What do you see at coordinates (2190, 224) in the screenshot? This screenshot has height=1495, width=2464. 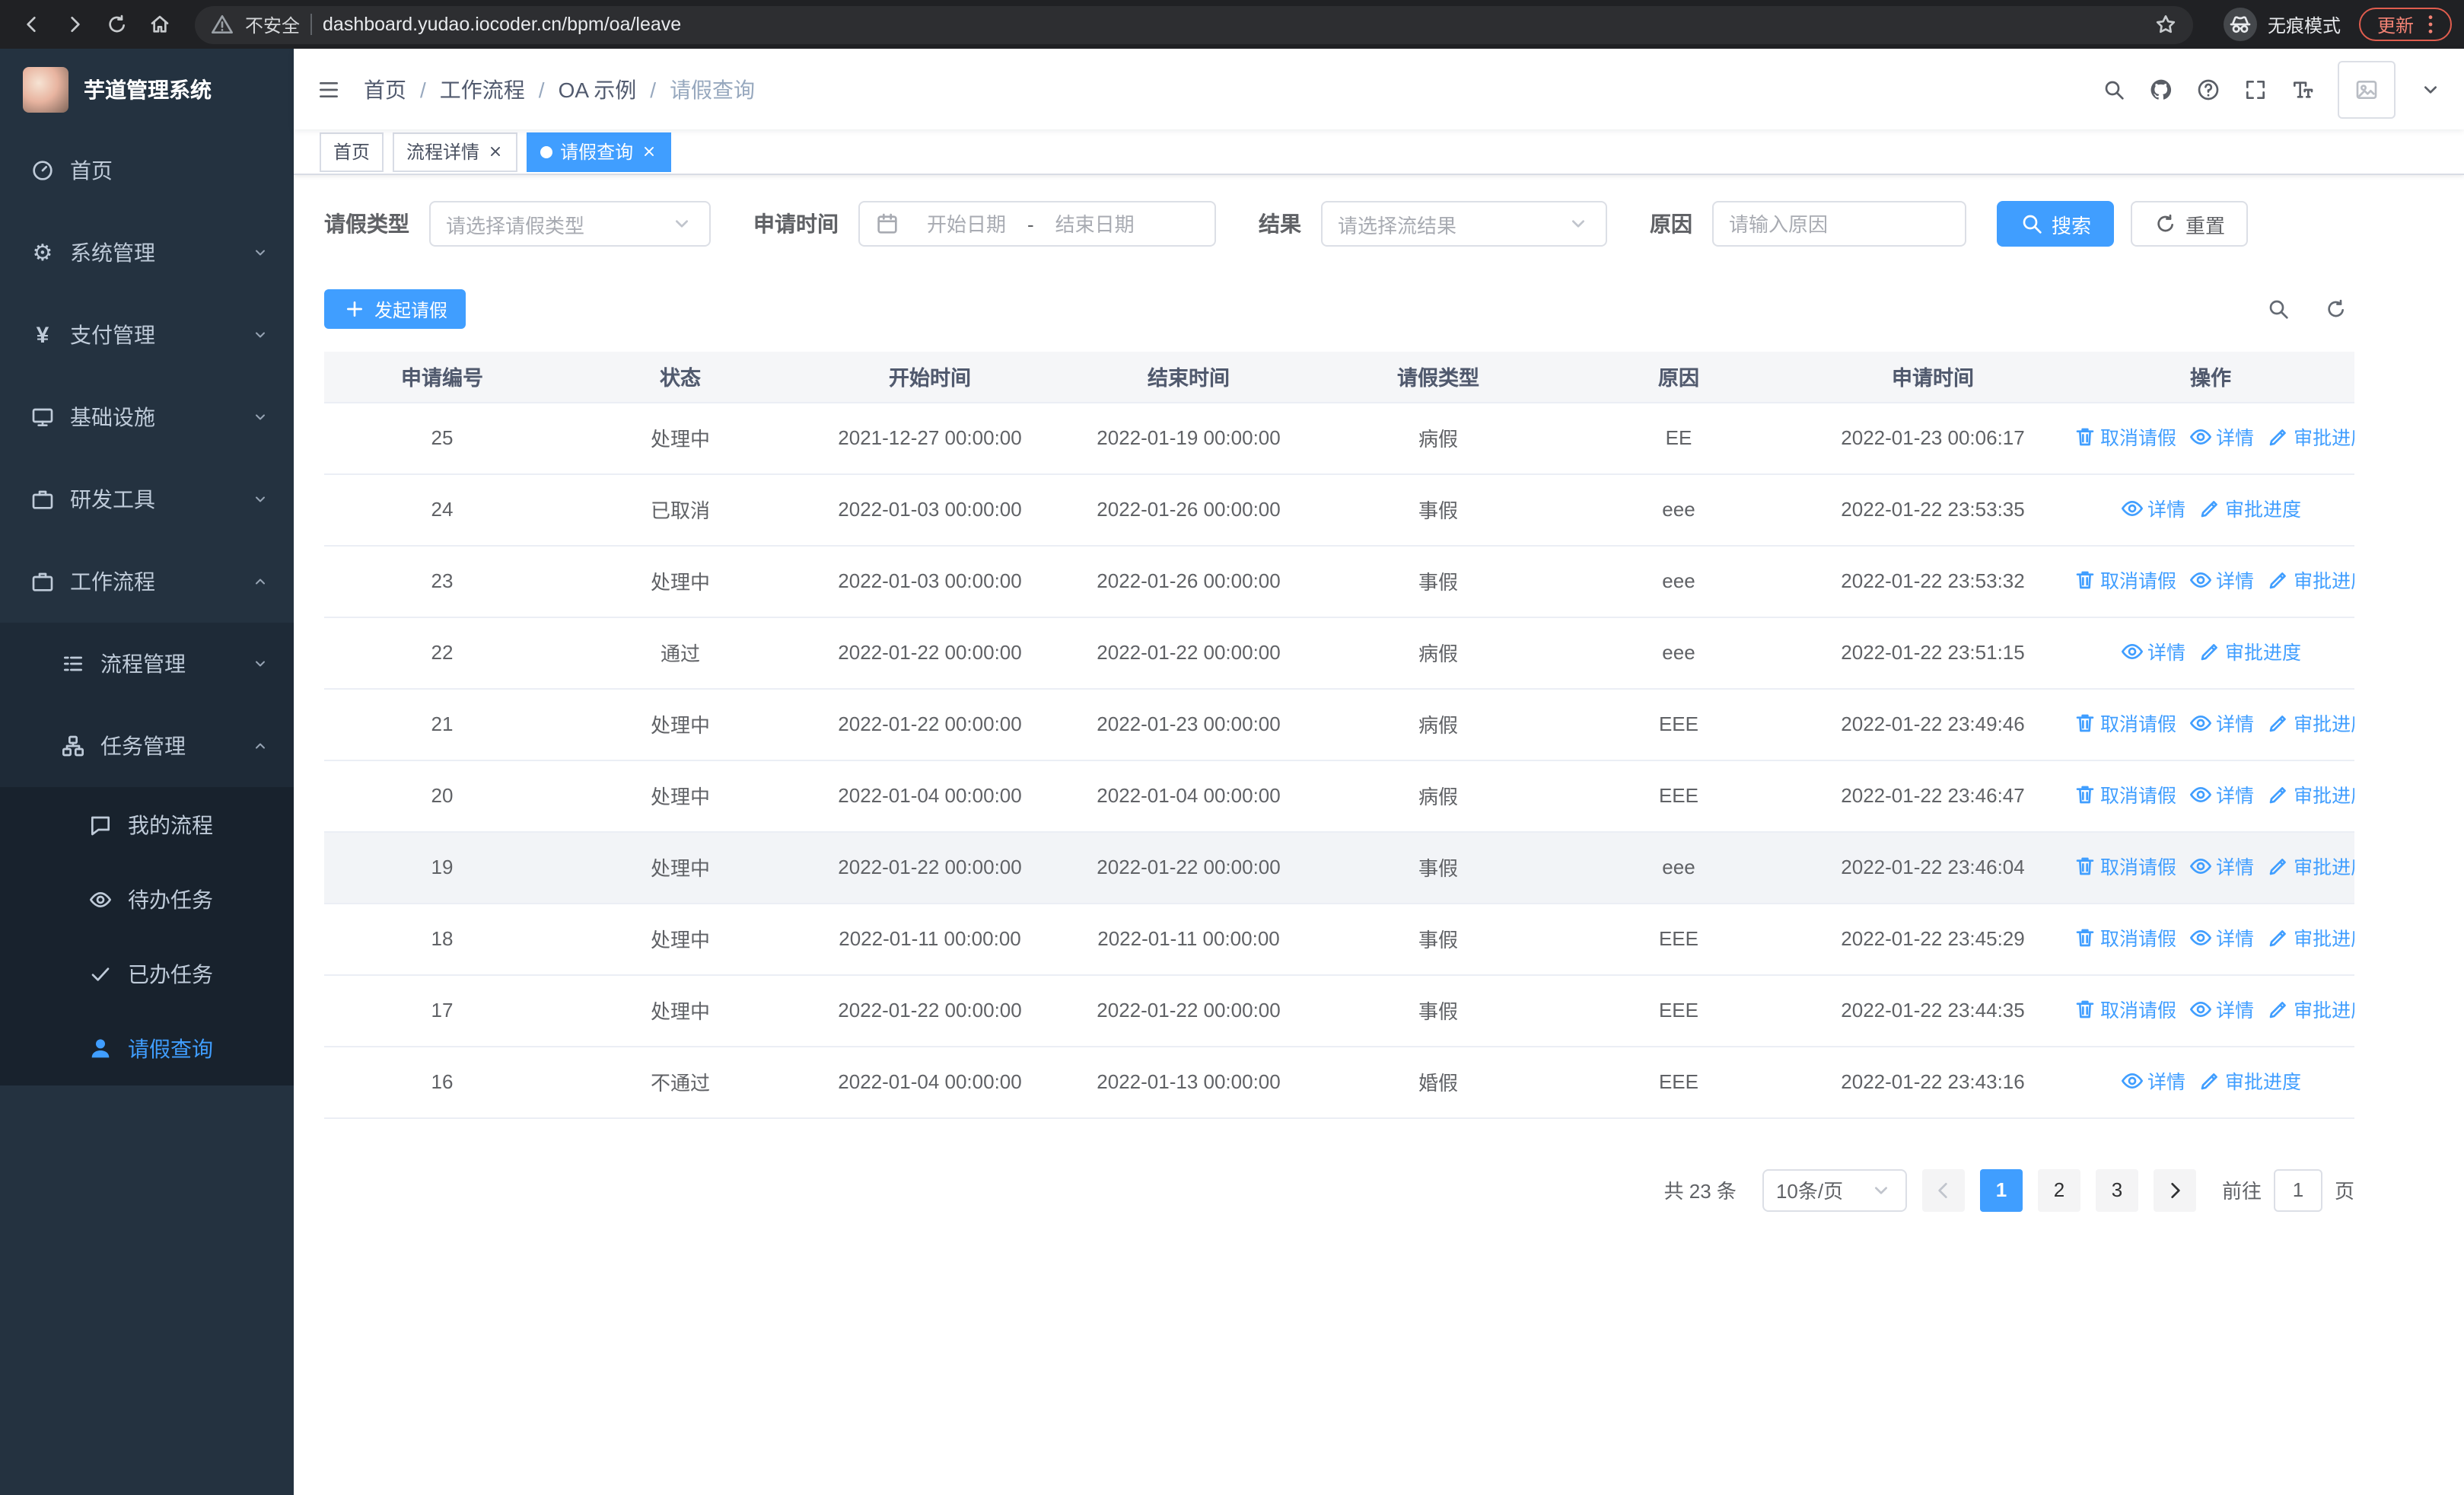 I see `reset-button: 重置` at bounding box center [2190, 224].